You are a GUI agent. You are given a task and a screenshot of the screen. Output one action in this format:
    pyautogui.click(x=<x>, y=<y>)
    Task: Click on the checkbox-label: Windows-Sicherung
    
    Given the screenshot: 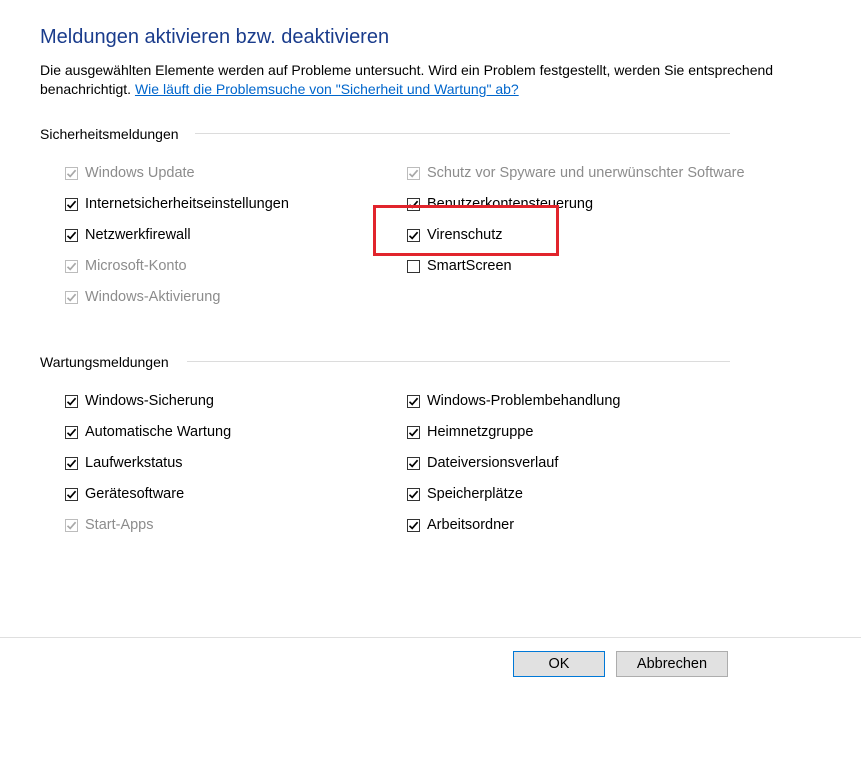 What is the action you would take?
    pyautogui.click(x=149, y=401)
    